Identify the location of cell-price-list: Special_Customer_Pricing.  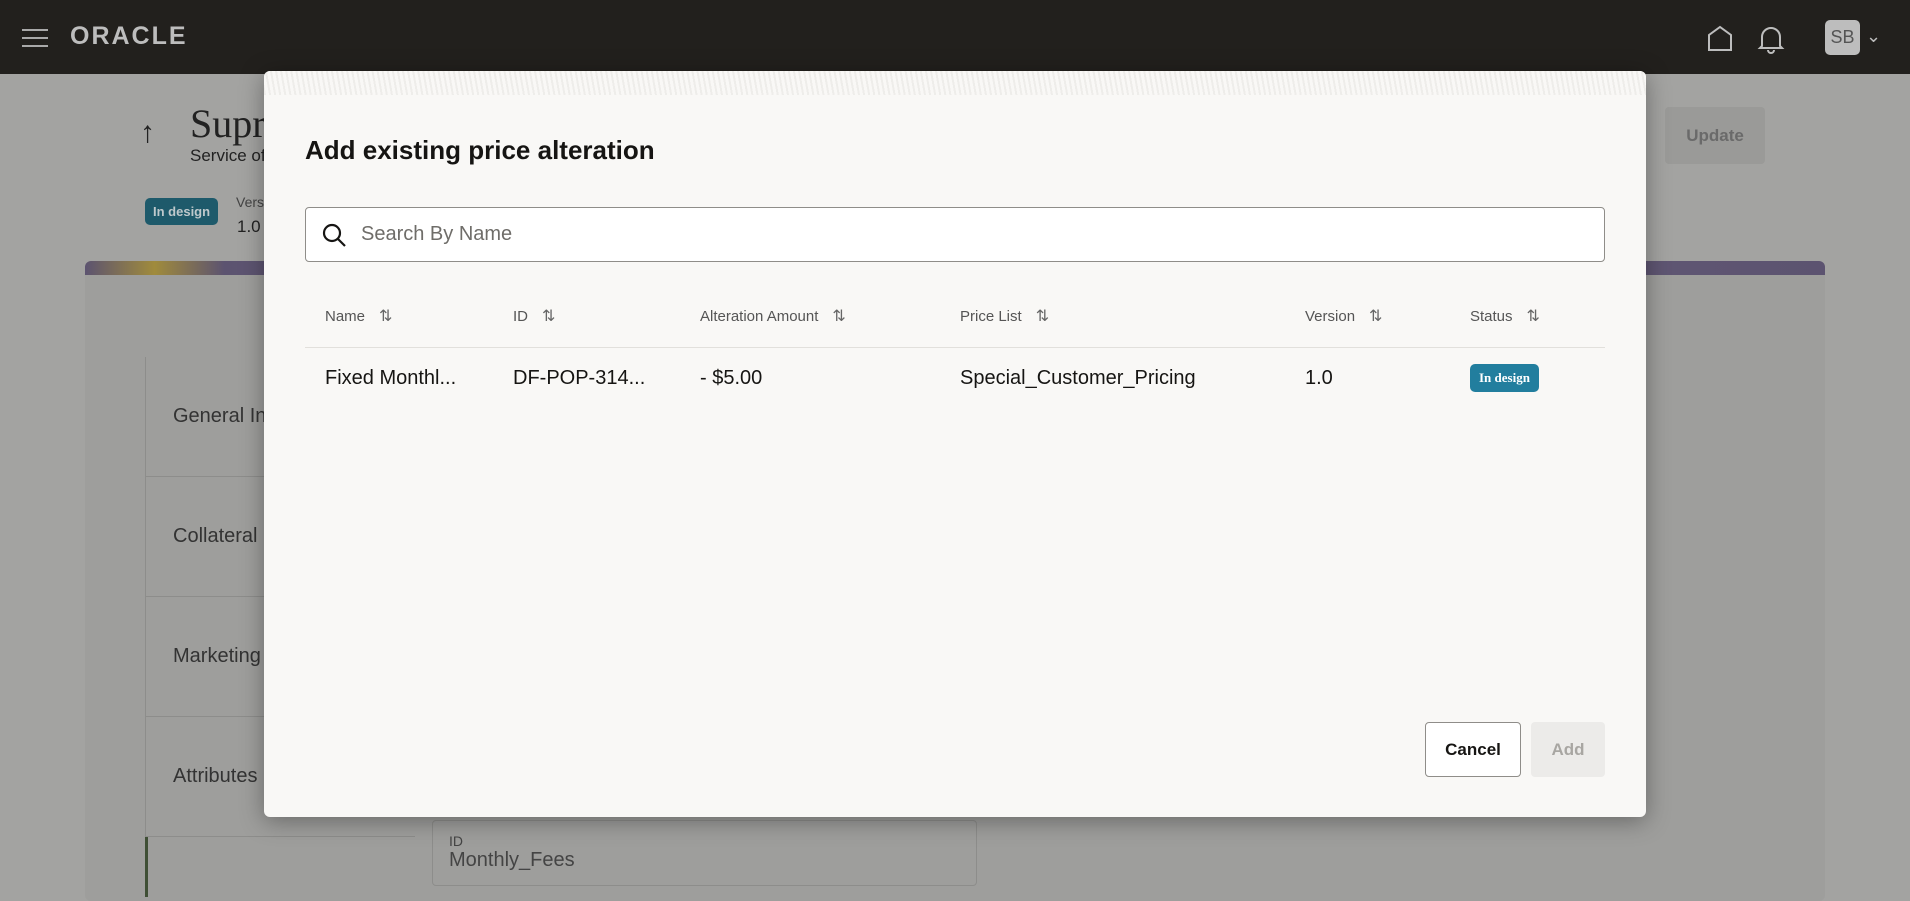
(1078, 378).